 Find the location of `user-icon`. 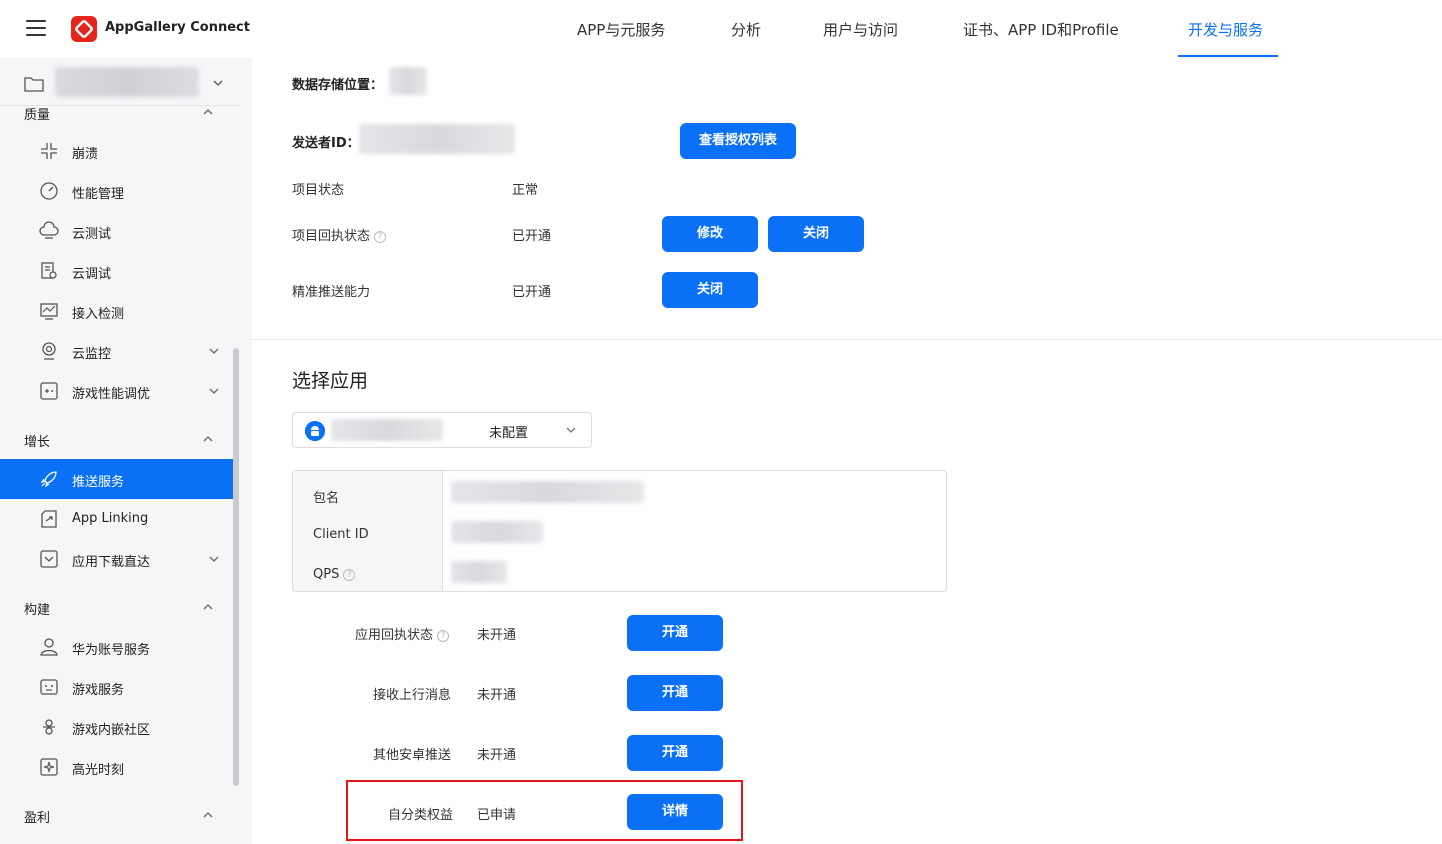

user-icon is located at coordinates (49, 647).